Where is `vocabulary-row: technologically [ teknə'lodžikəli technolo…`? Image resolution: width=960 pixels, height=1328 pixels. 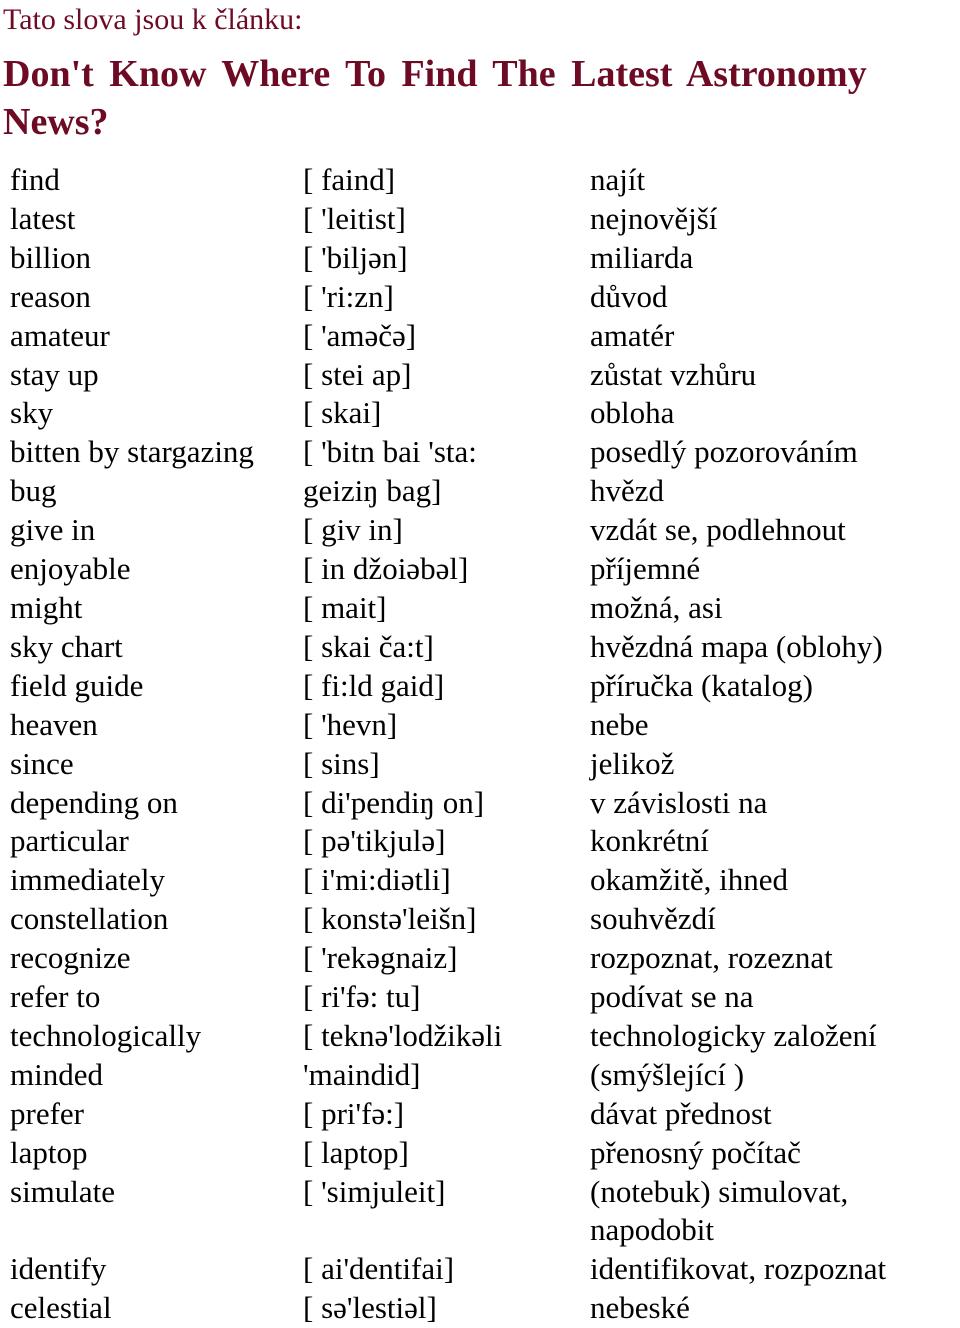 vocabulary-row: technologically [ teknə'lodžikəli technolo… is located at coordinates (485, 1036).